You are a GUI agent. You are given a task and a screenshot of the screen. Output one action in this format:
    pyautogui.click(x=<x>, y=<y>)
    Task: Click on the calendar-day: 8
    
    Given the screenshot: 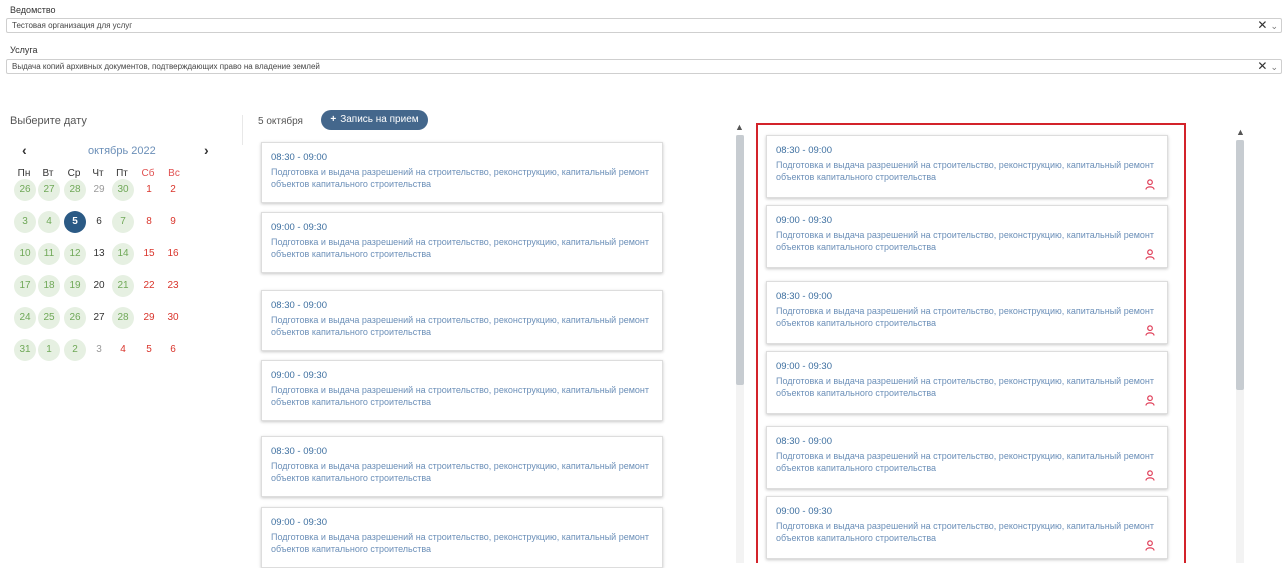 What is the action you would take?
    pyautogui.click(x=149, y=222)
    